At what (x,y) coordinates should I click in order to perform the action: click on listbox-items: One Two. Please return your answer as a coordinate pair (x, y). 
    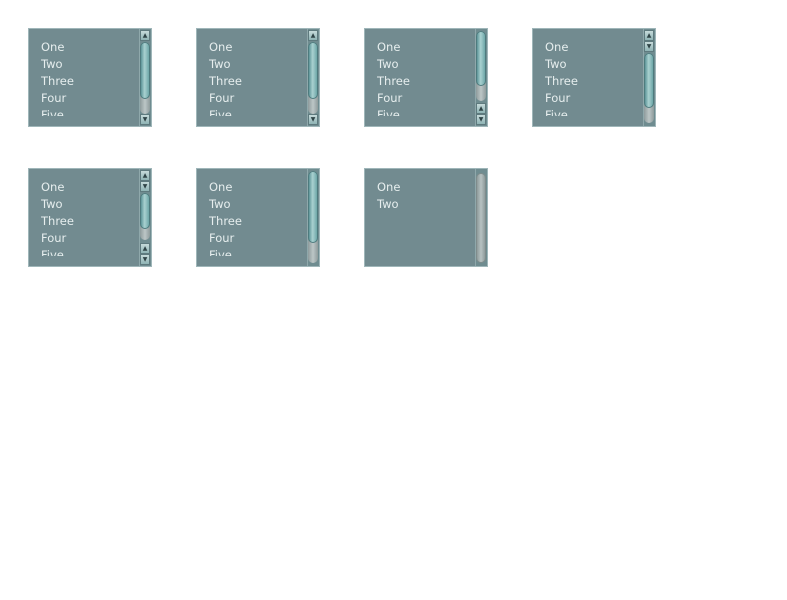
    Looking at the image, I should click on (425, 217).